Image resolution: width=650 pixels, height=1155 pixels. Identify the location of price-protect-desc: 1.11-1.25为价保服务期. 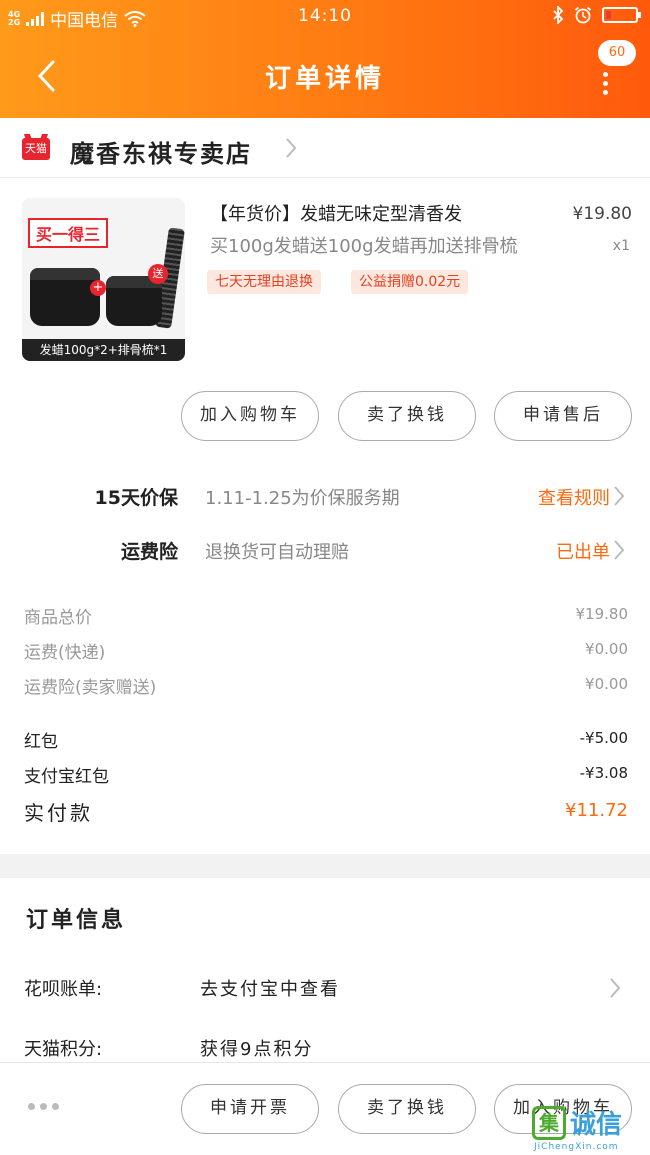
(302, 498).